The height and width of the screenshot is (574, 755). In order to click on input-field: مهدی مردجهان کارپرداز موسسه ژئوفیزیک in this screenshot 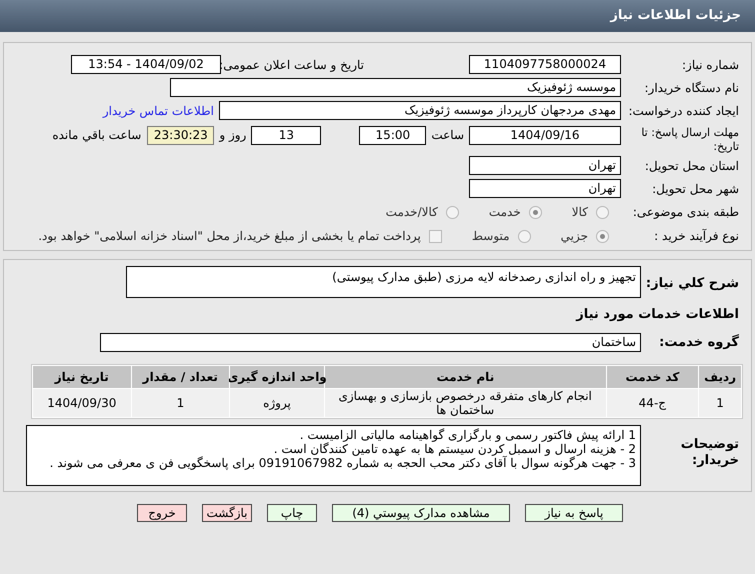, I will do `click(420, 110)`.